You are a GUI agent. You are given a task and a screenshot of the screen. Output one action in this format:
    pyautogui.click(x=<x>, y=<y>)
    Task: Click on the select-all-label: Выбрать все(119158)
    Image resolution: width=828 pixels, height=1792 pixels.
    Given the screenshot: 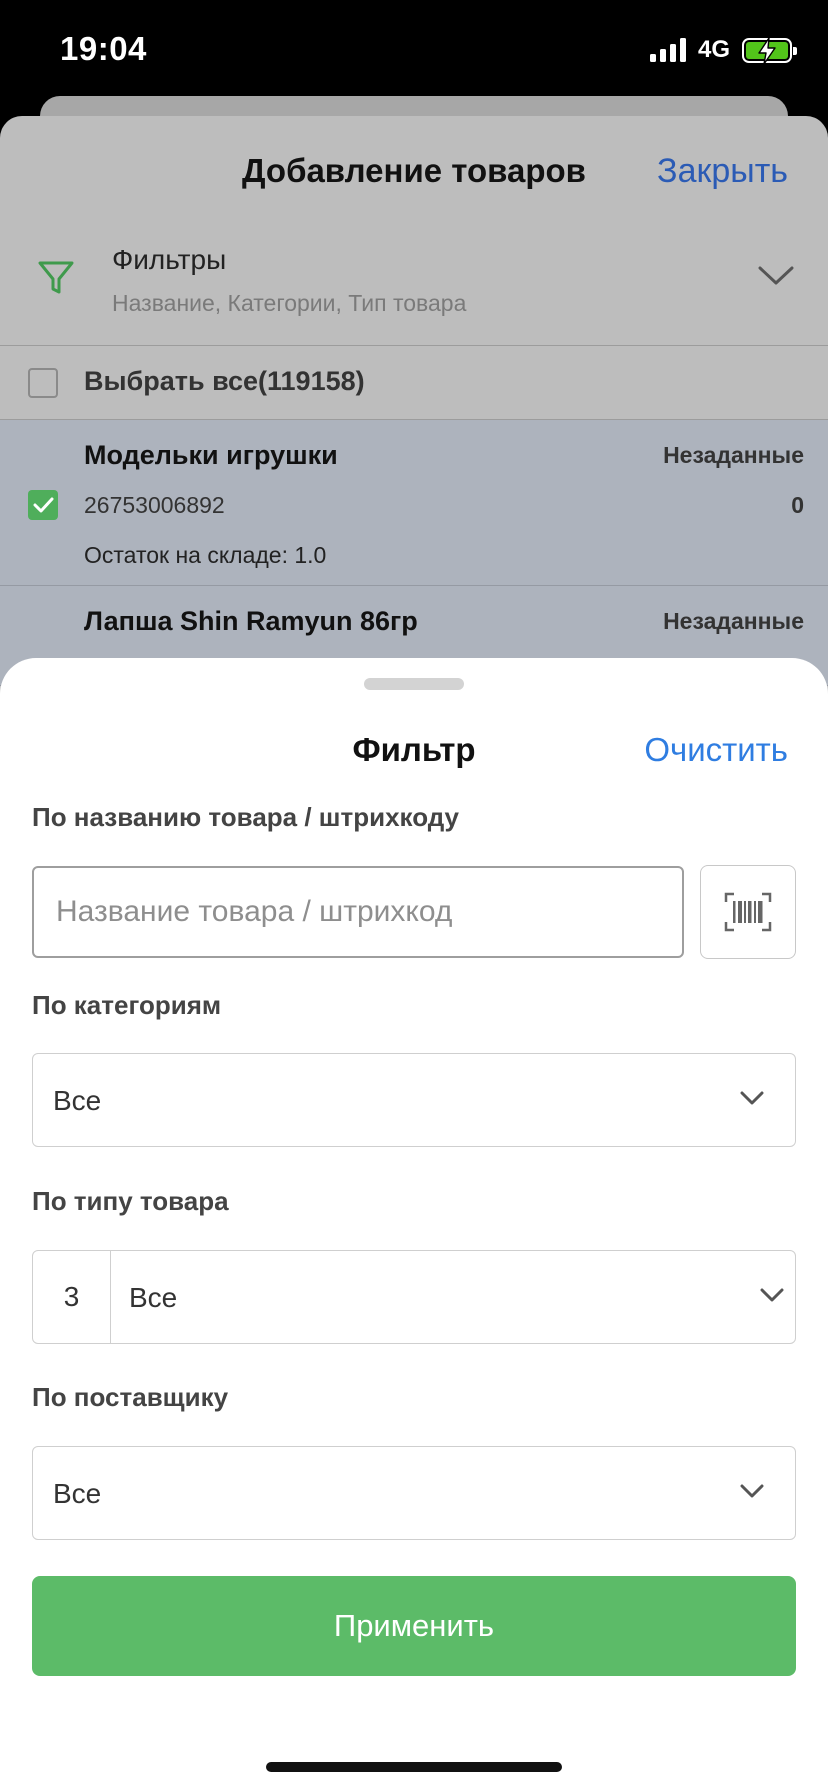 What is the action you would take?
    pyautogui.click(x=224, y=381)
    